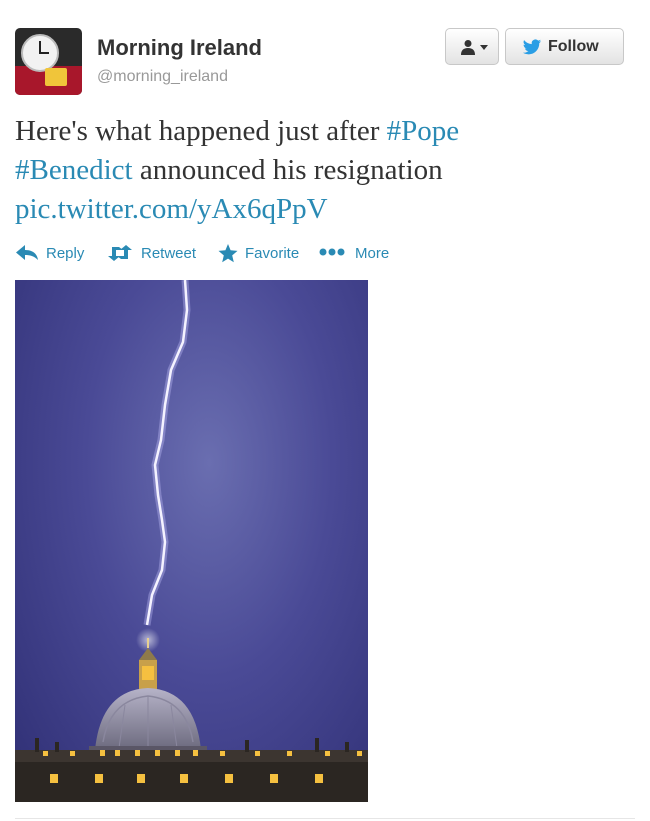 Image resolution: width=650 pixels, height=821 pixels. What do you see at coordinates (74, 170) in the screenshot?
I see `hashtag-link: #Benedict` at bounding box center [74, 170].